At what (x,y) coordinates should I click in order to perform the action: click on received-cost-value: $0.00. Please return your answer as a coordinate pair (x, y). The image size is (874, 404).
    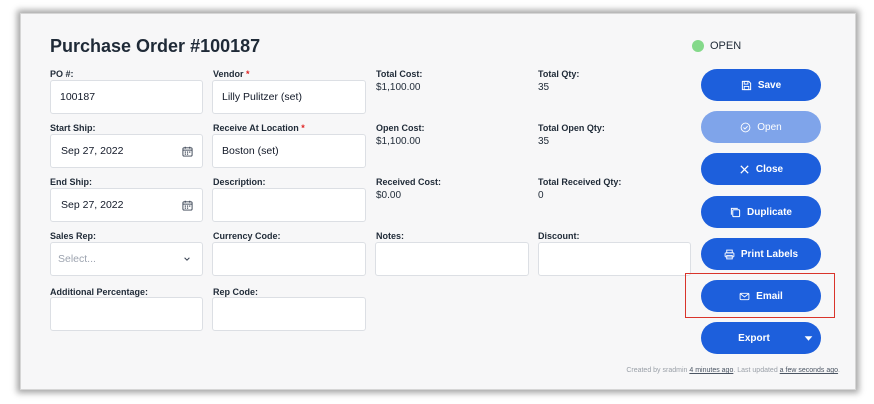
    Looking at the image, I should click on (389, 195).